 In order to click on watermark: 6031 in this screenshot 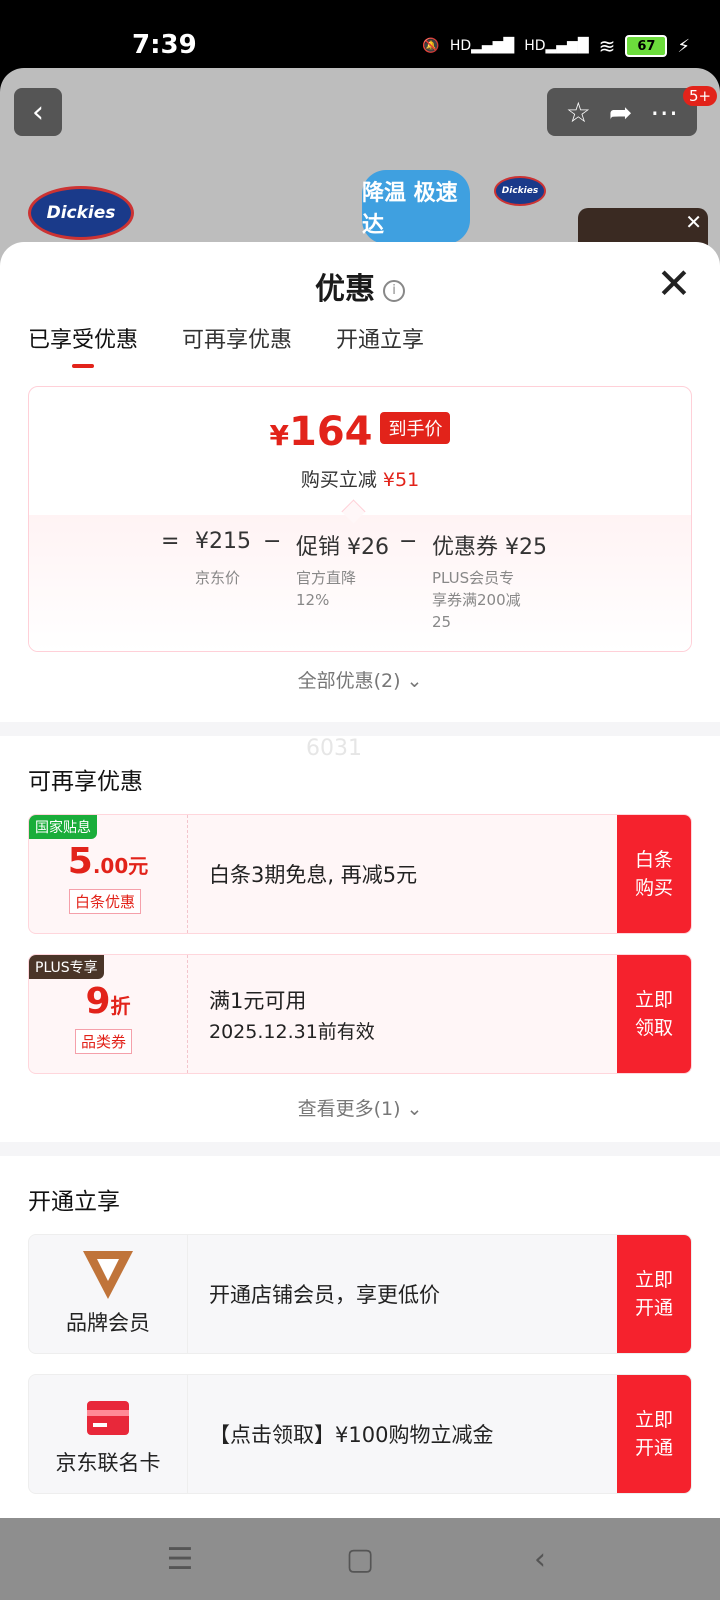, I will do `click(334, 748)`.